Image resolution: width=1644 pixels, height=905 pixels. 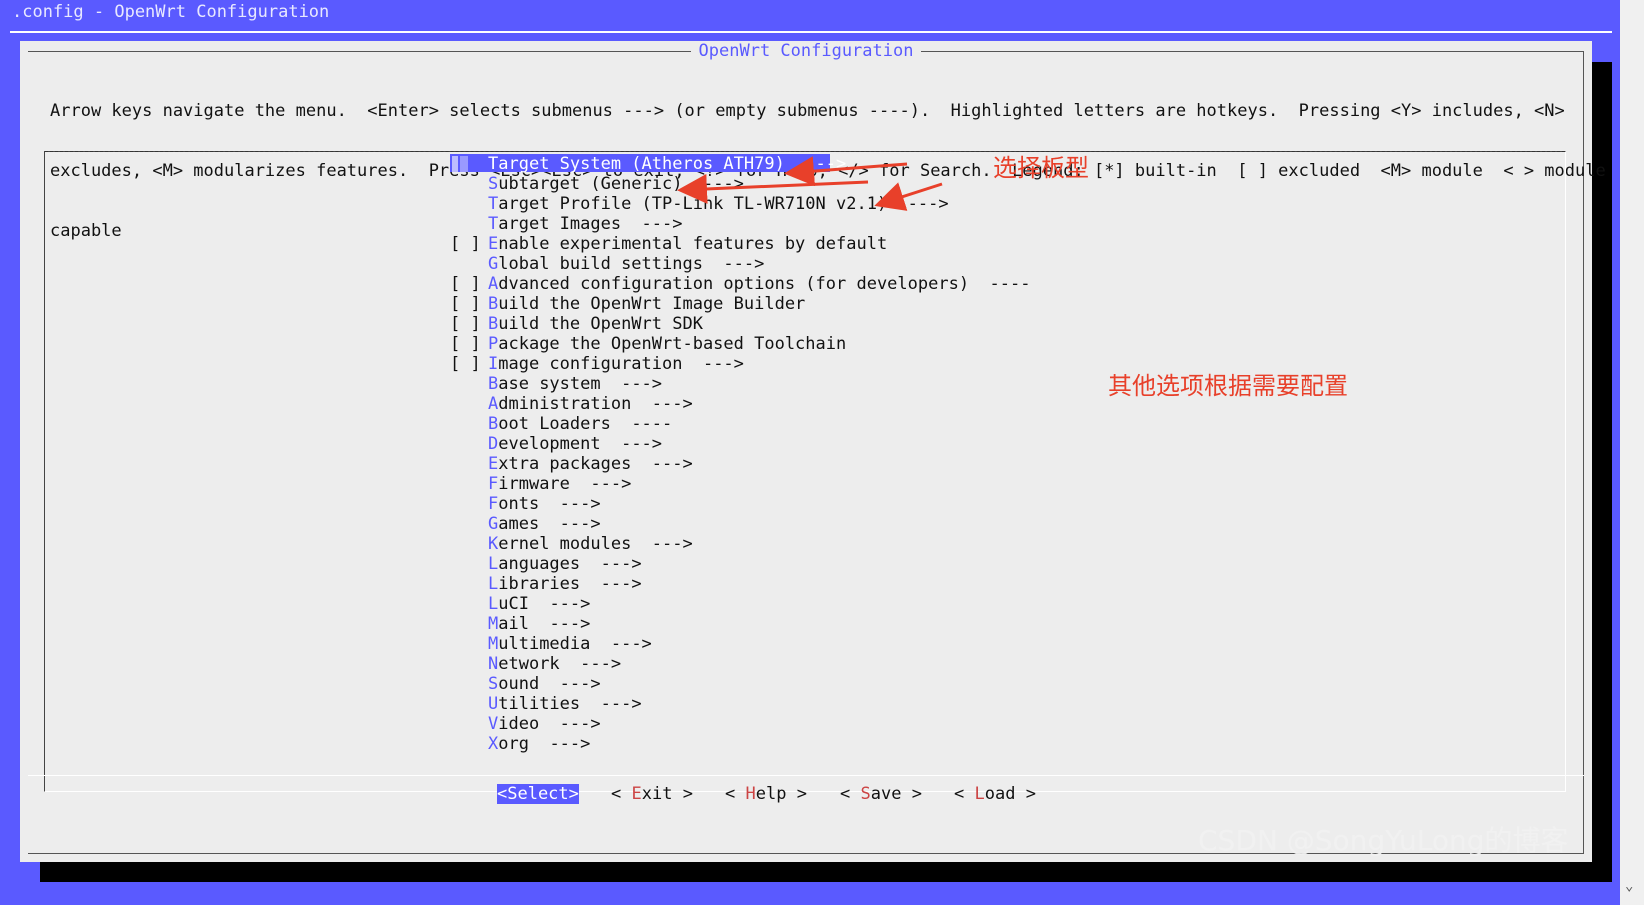 I want to click on menu-item: Mail --->, so click(x=740, y=624).